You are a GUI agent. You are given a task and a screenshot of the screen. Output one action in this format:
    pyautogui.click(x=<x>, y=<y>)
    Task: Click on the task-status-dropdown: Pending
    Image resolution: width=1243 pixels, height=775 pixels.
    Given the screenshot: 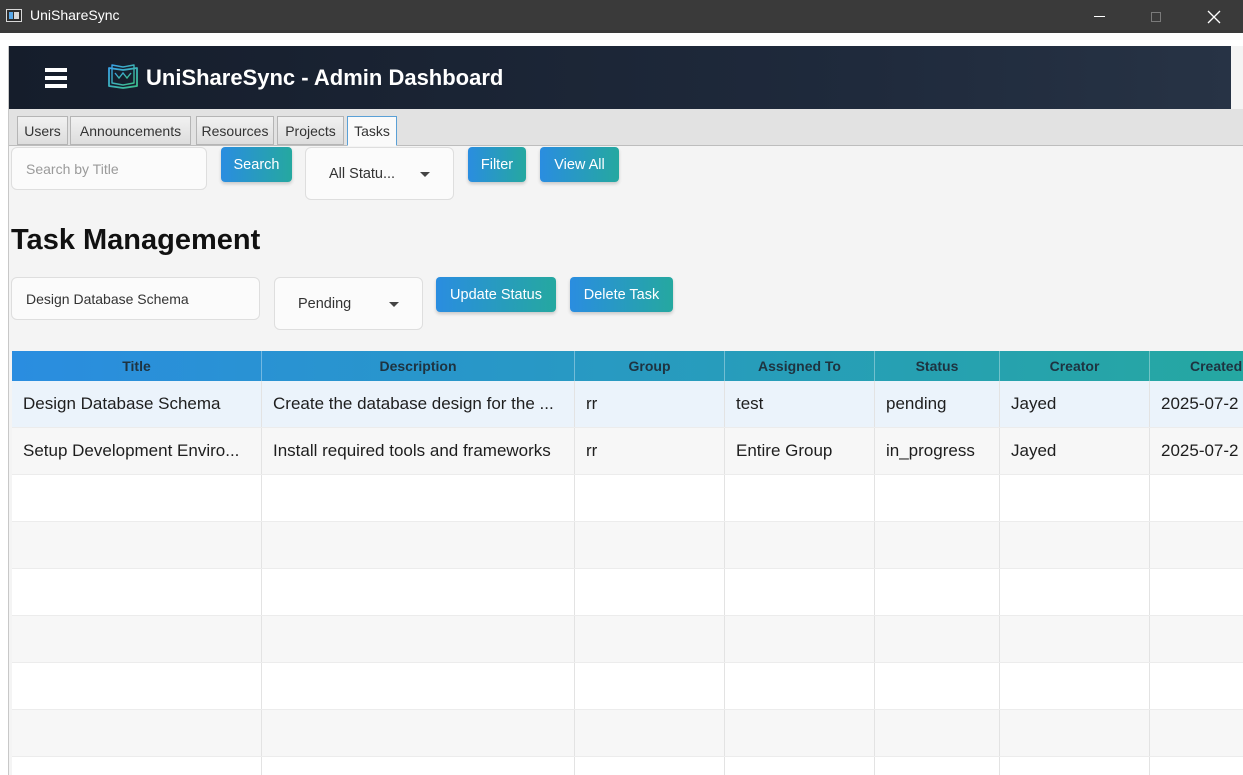 What is the action you would take?
    pyautogui.click(x=348, y=303)
    